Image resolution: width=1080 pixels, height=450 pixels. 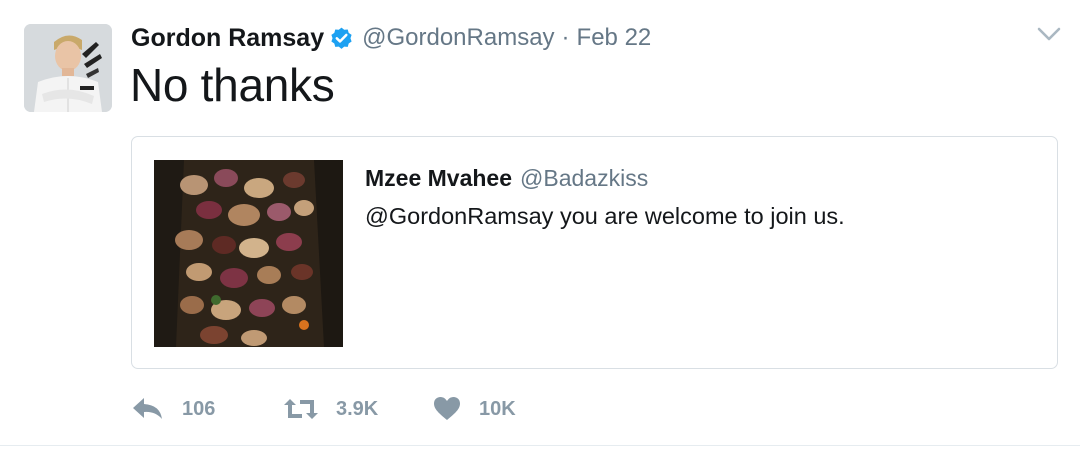 I want to click on tweet-actions: 106 3.9K 10K, so click(x=352, y=409).